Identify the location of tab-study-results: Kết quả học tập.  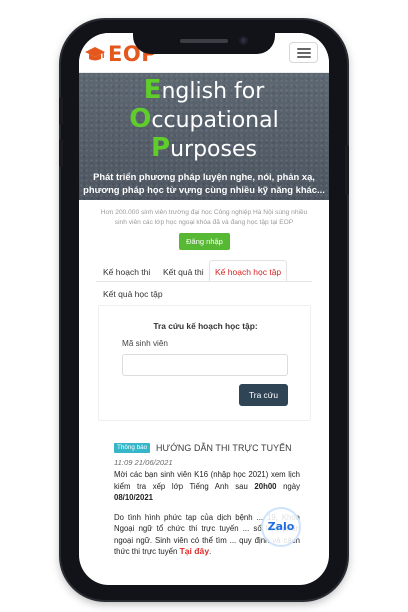
(133, 294).